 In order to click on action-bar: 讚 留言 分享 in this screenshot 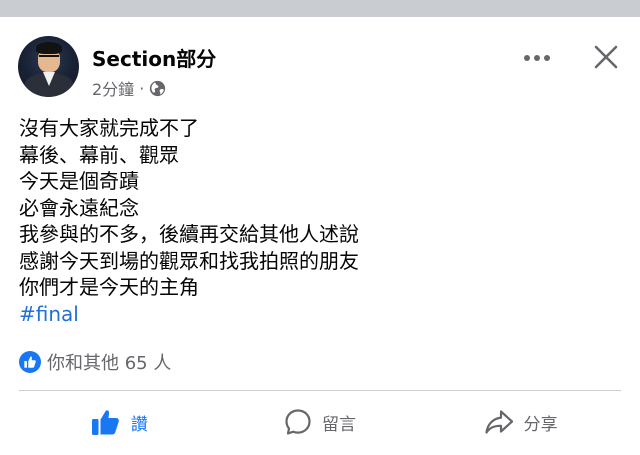, I will do `click(320, 422)`.